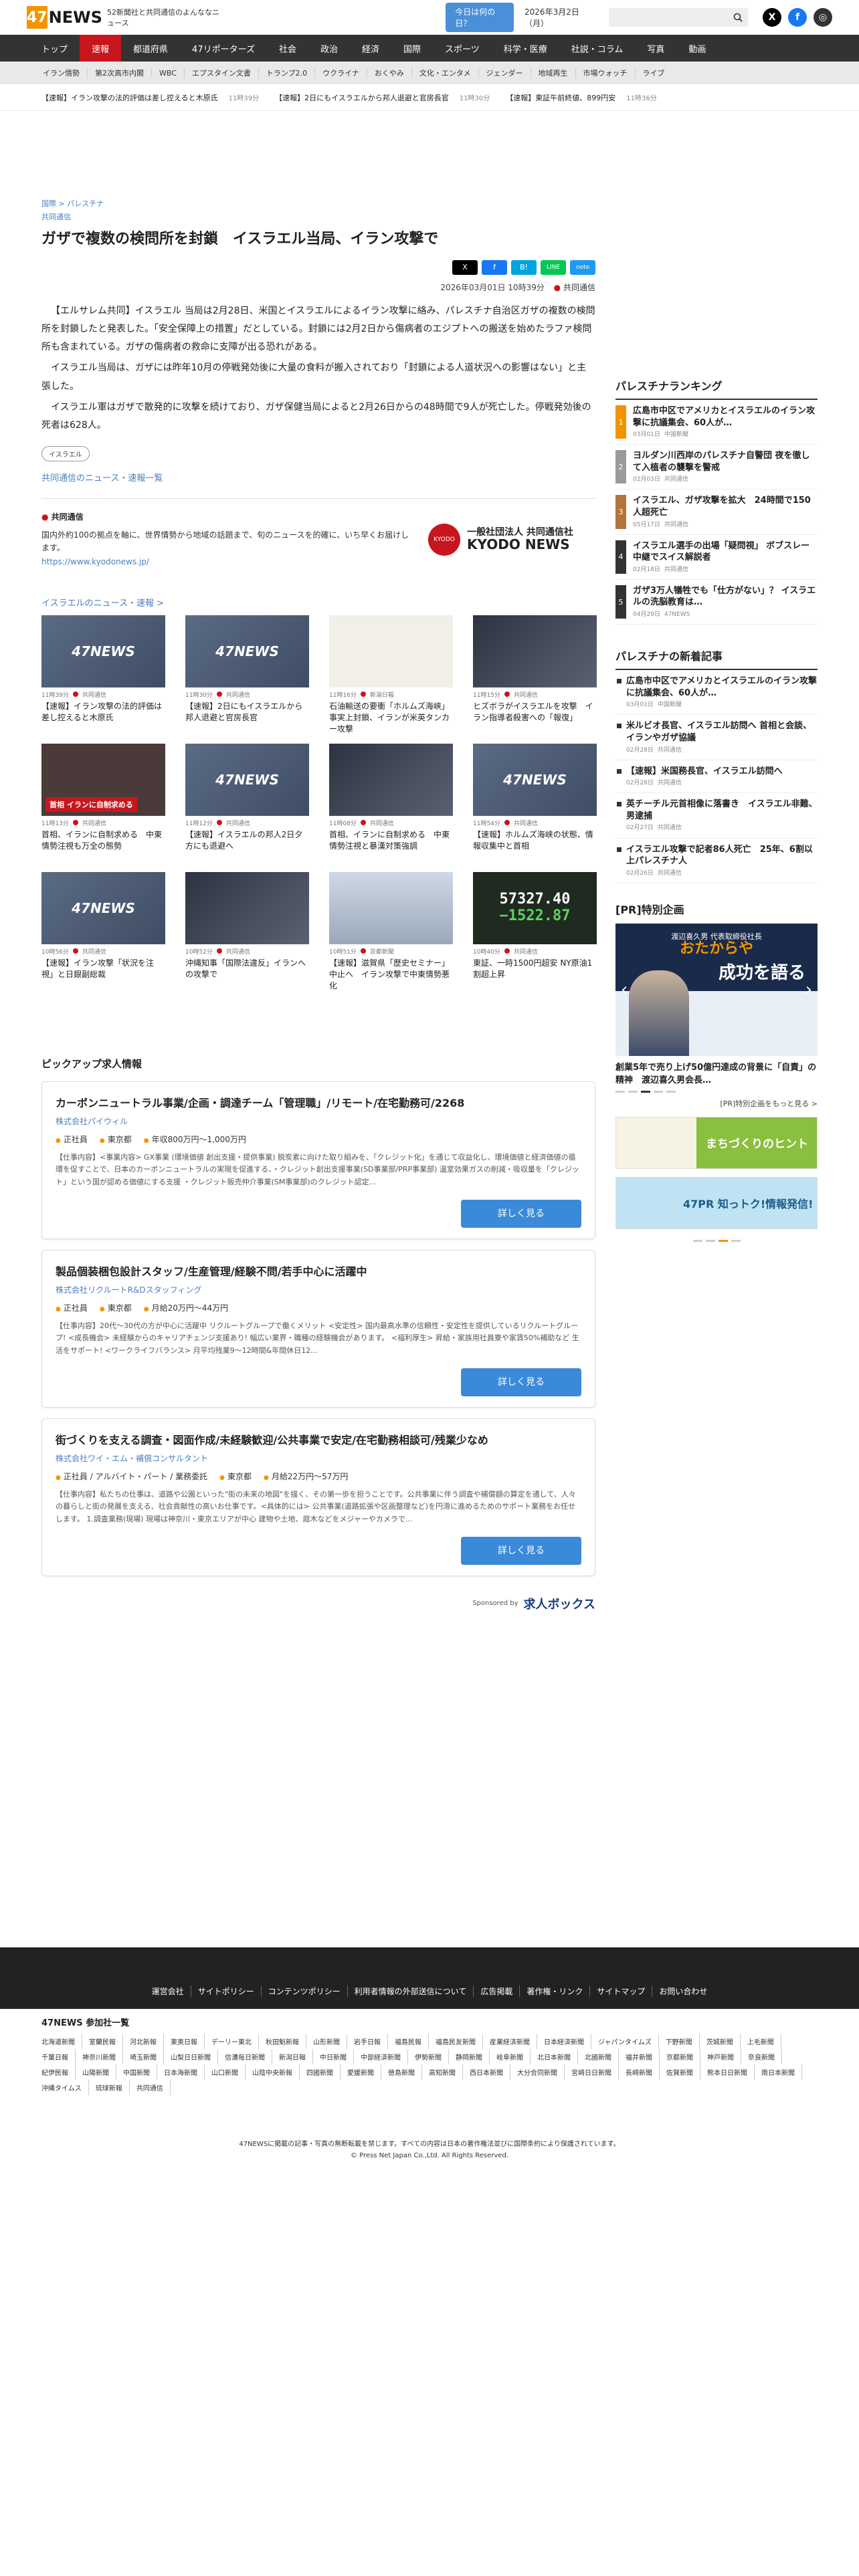 Image resolution: width=859 pixels, height=2576 pixels. I want to click on news-title: 【速報】イラン攻撃「状況を注視」と日銀副総裁, so click(103, 975).